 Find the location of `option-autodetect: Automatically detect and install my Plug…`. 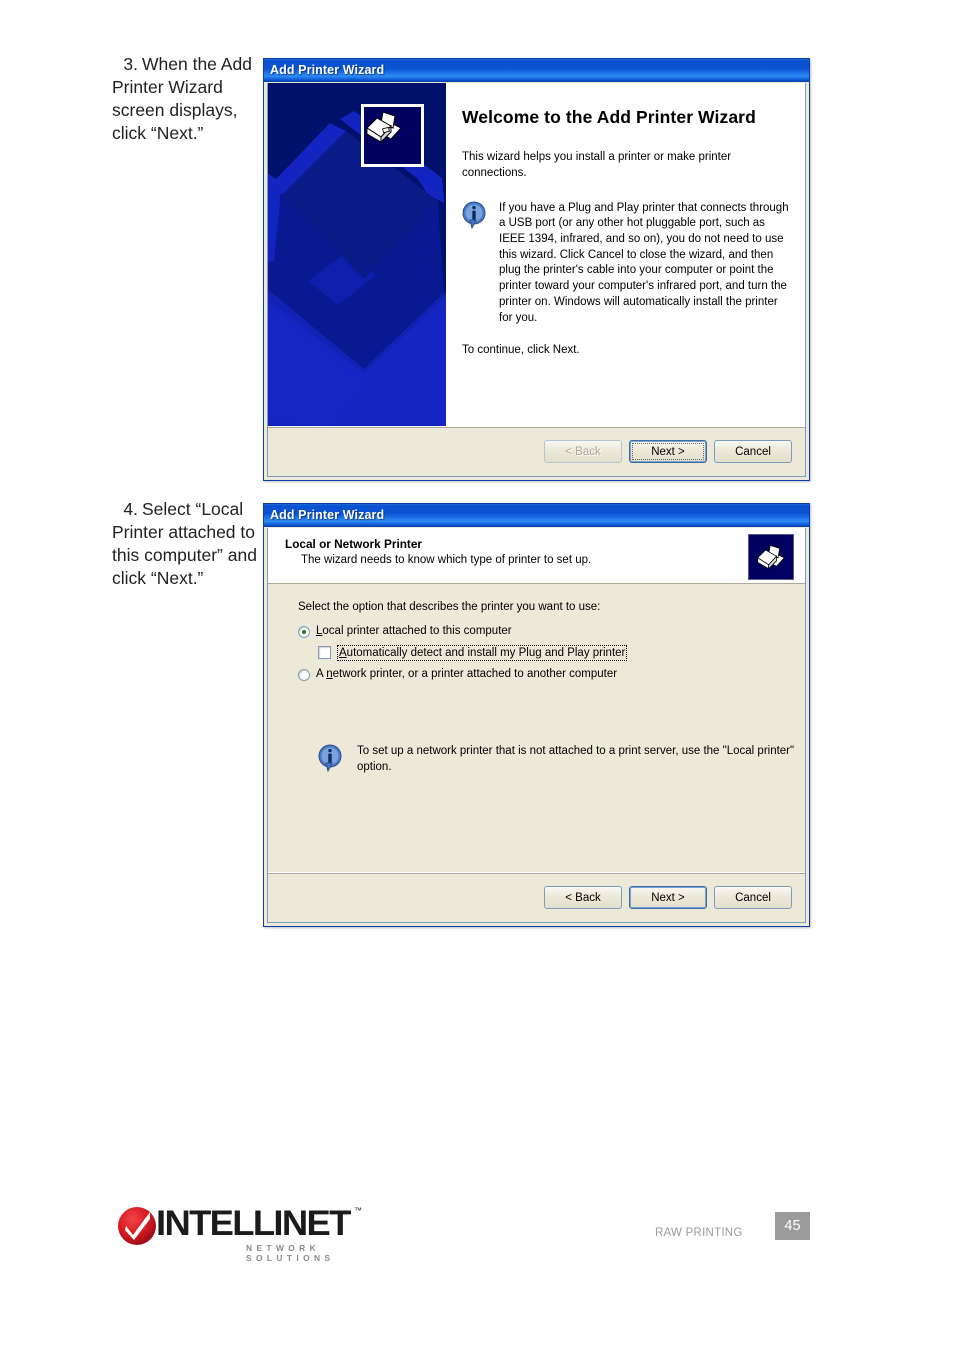

option-autodetect: Automatically detect and install my Plug… is located at coordinates (561, 653).